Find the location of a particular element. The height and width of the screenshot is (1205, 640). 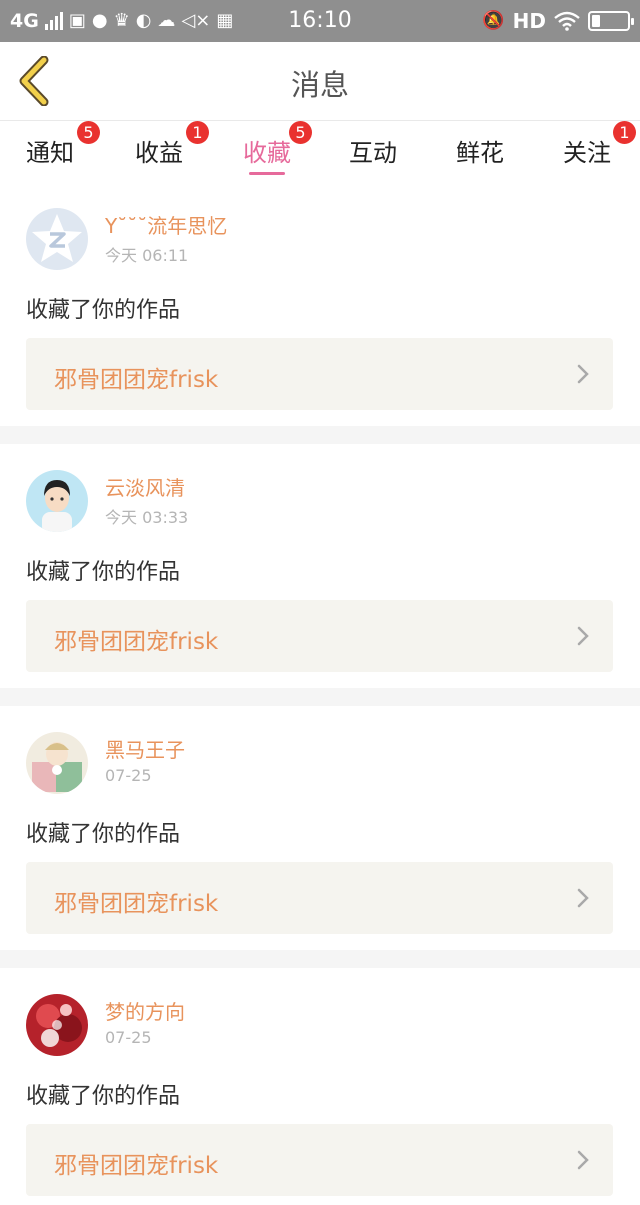

tab-follows: 关注 1 is located at coordinates (587, 152).